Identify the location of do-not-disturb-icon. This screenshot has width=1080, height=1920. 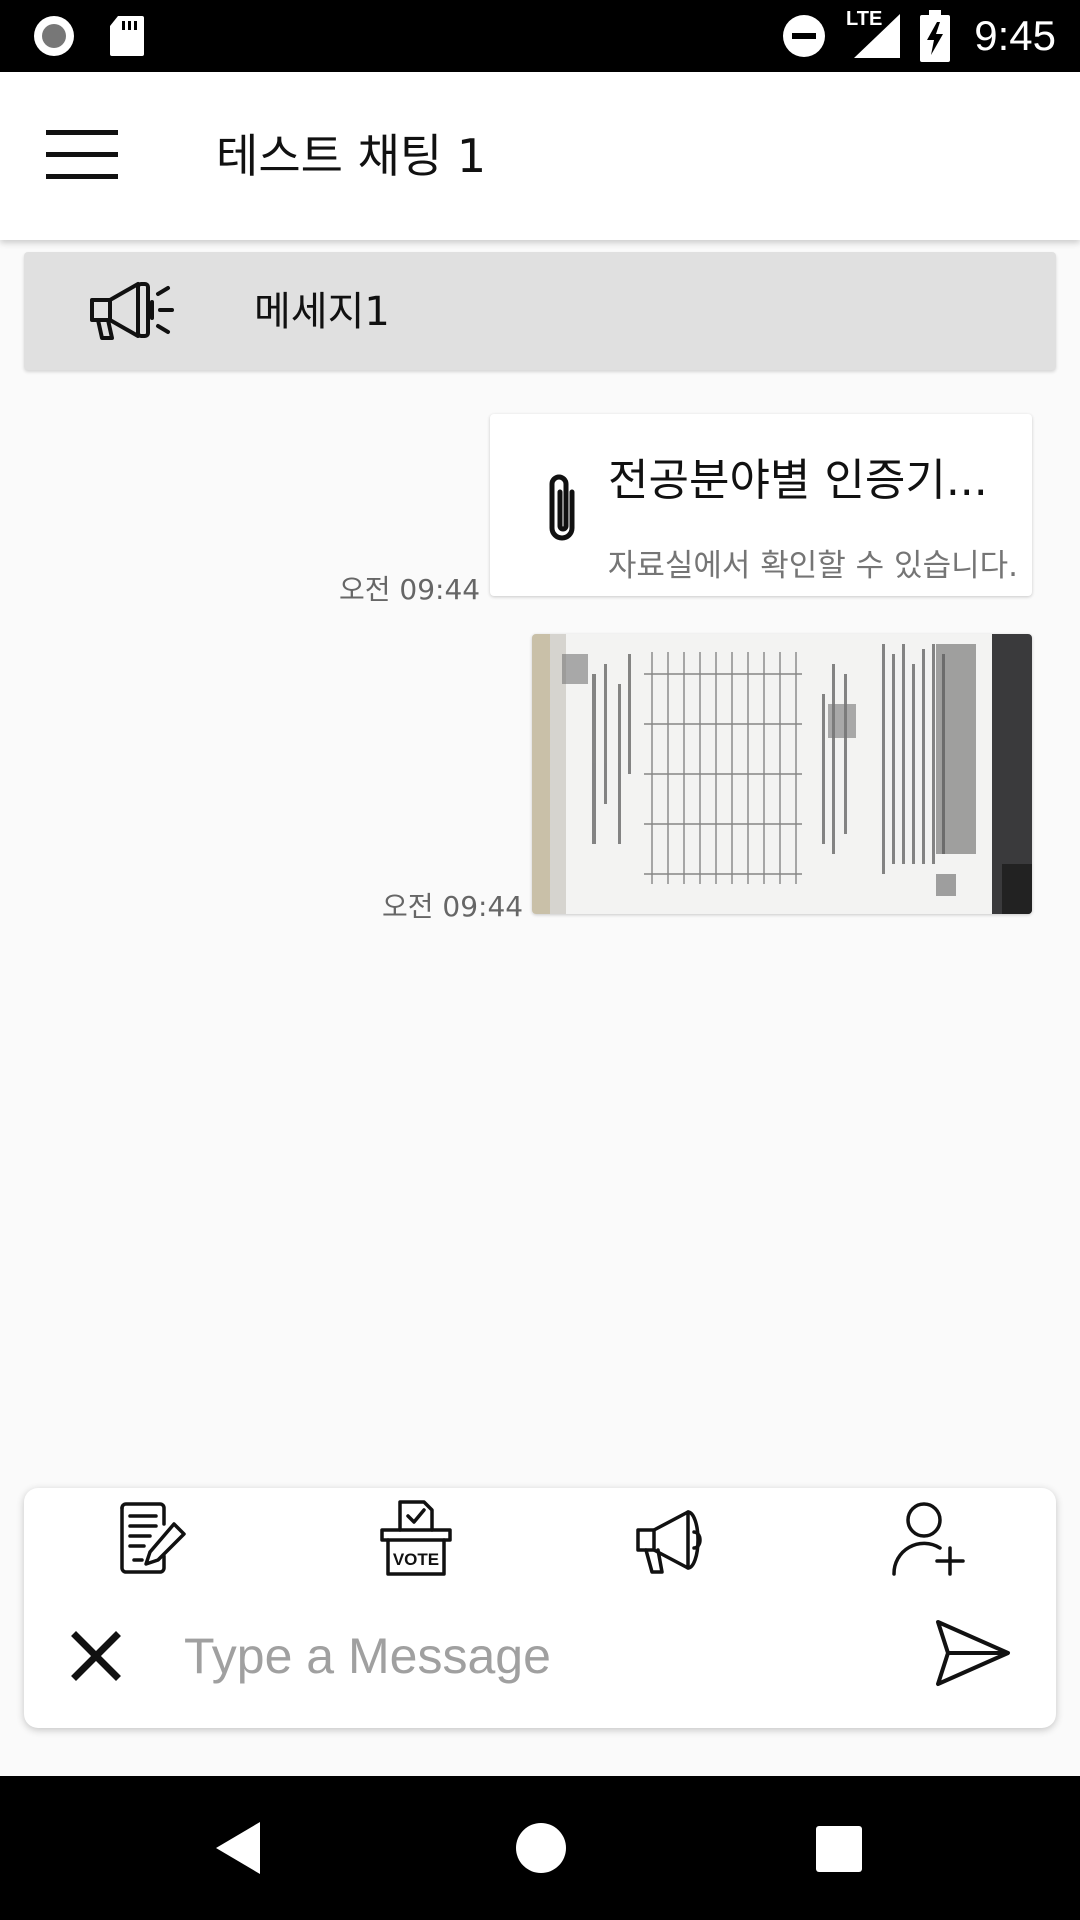
(804, 36).